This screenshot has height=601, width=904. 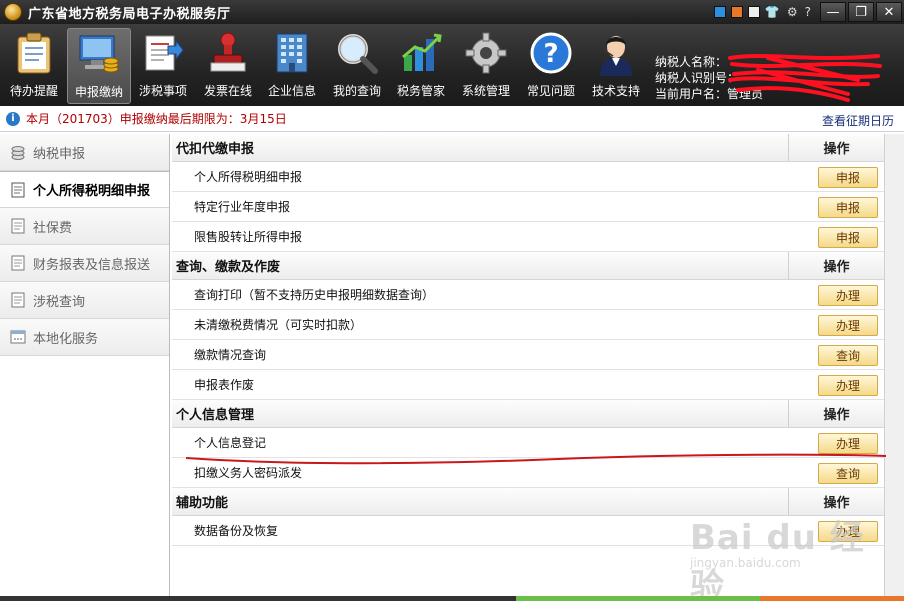 I want to click on clipboard-icon, so click(x=34, y=53).